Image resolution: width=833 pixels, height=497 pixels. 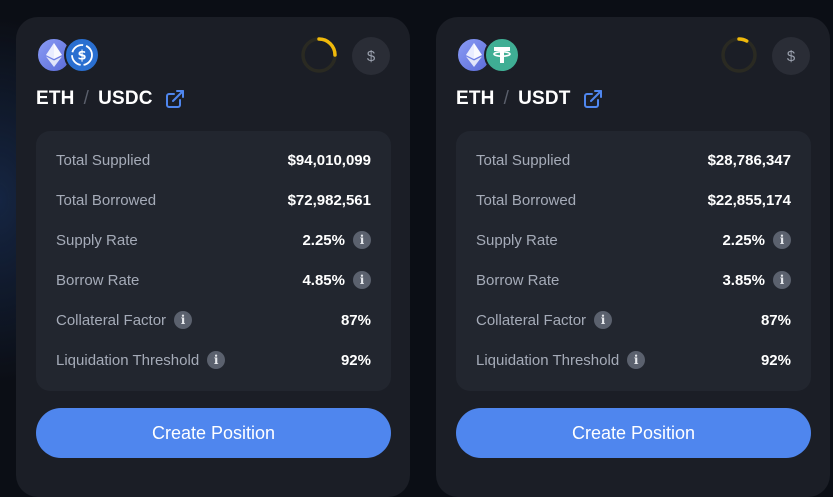 I want to click on quote-token-label: USDT, so click(x=544, y=98).